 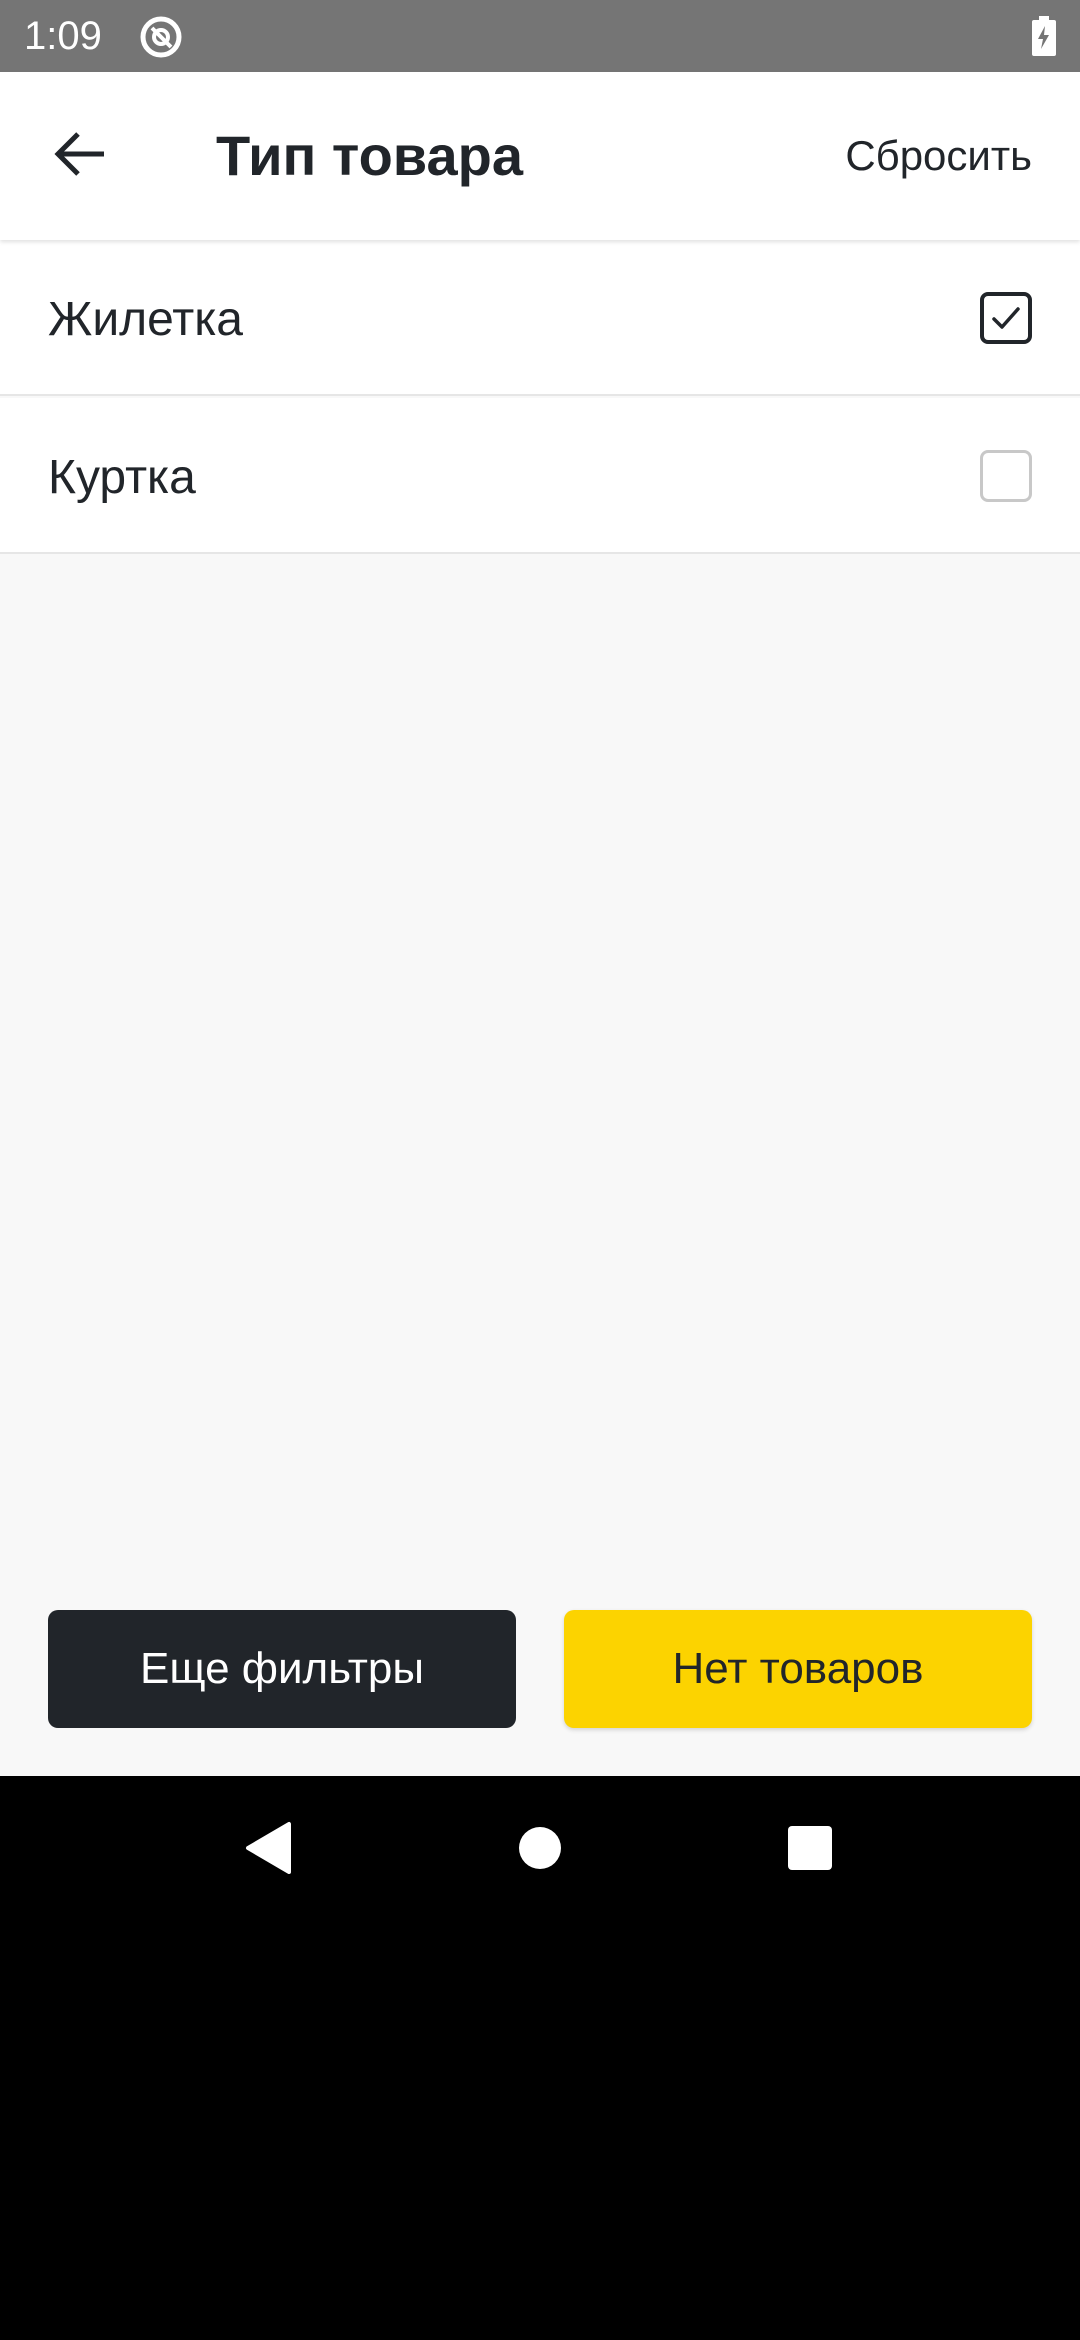 I want to click on check-icon, so click(x=1006, y=318).